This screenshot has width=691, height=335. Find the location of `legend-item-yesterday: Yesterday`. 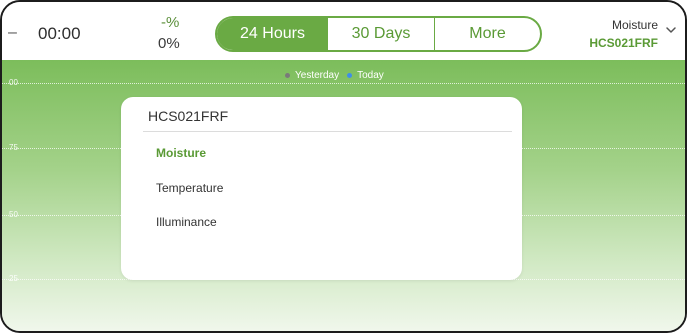

legend-item-yesterday: Yesterday is located at coordinates (312, 75).